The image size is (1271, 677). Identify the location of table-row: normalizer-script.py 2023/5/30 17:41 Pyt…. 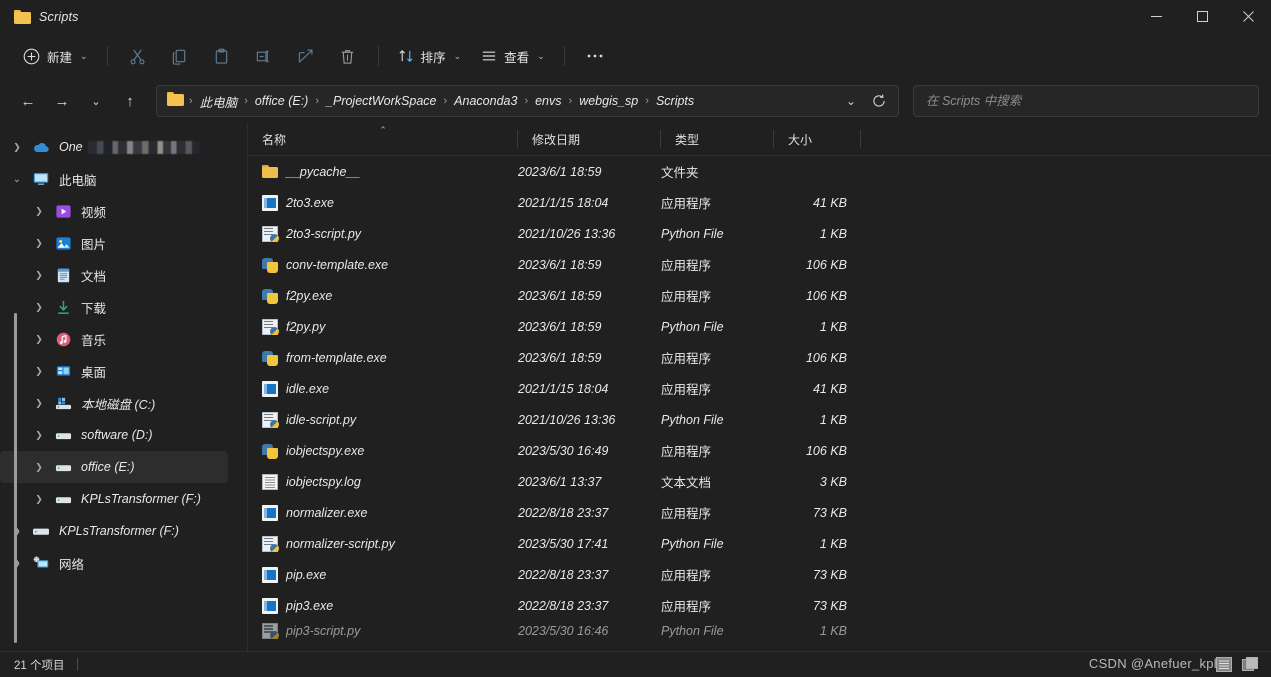
(757, 543).